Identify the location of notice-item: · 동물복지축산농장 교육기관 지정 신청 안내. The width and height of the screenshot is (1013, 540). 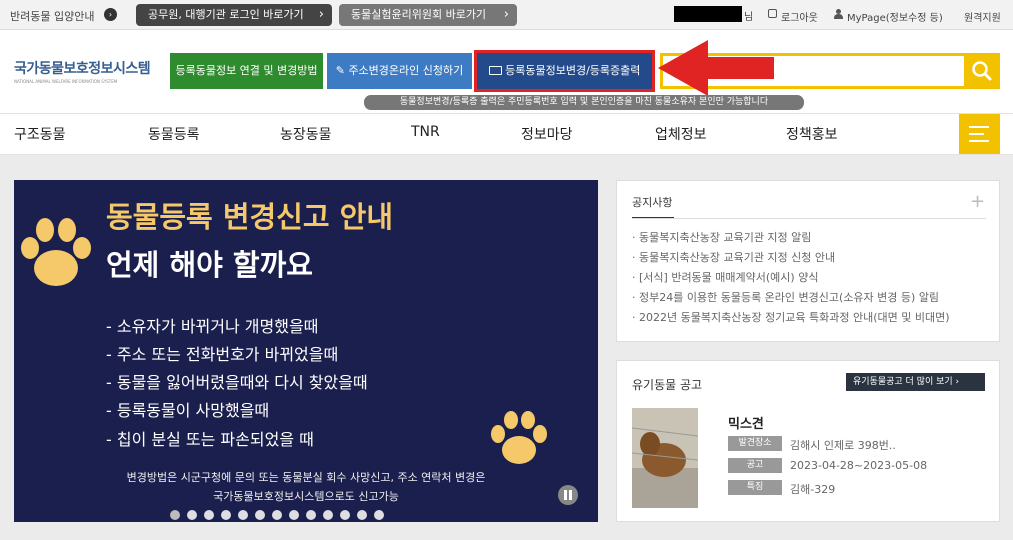
(733, 257).